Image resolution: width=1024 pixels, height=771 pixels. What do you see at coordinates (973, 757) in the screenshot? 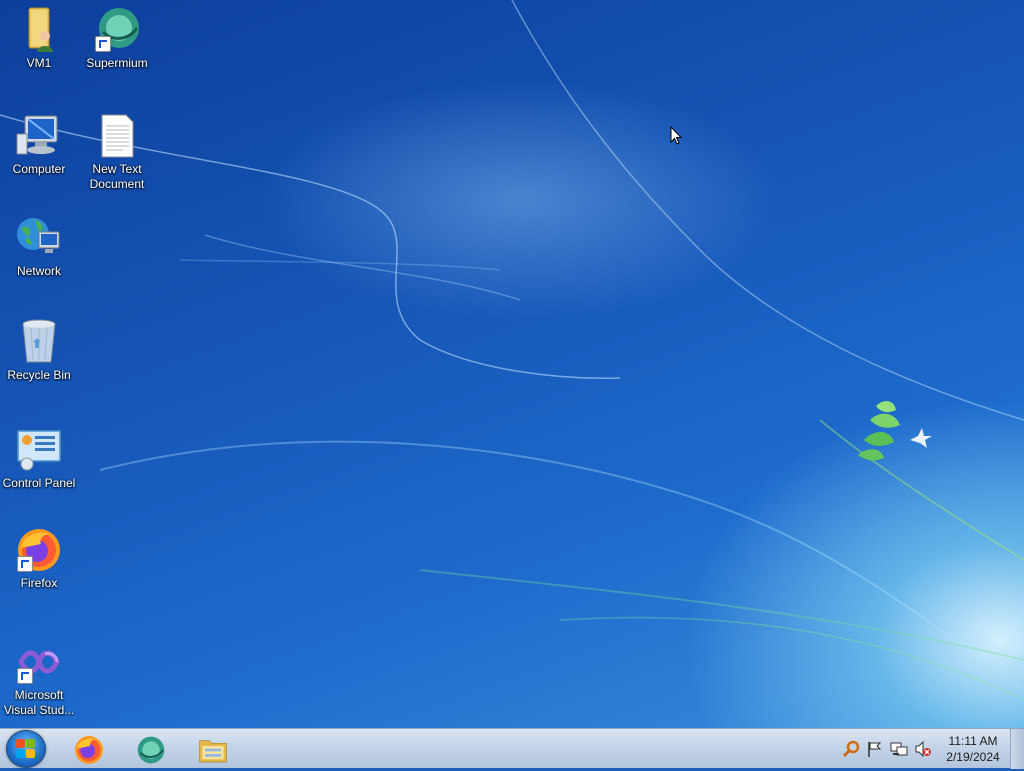
I see `clock-date: 2/19/2024` at bounding box center [973, 757].